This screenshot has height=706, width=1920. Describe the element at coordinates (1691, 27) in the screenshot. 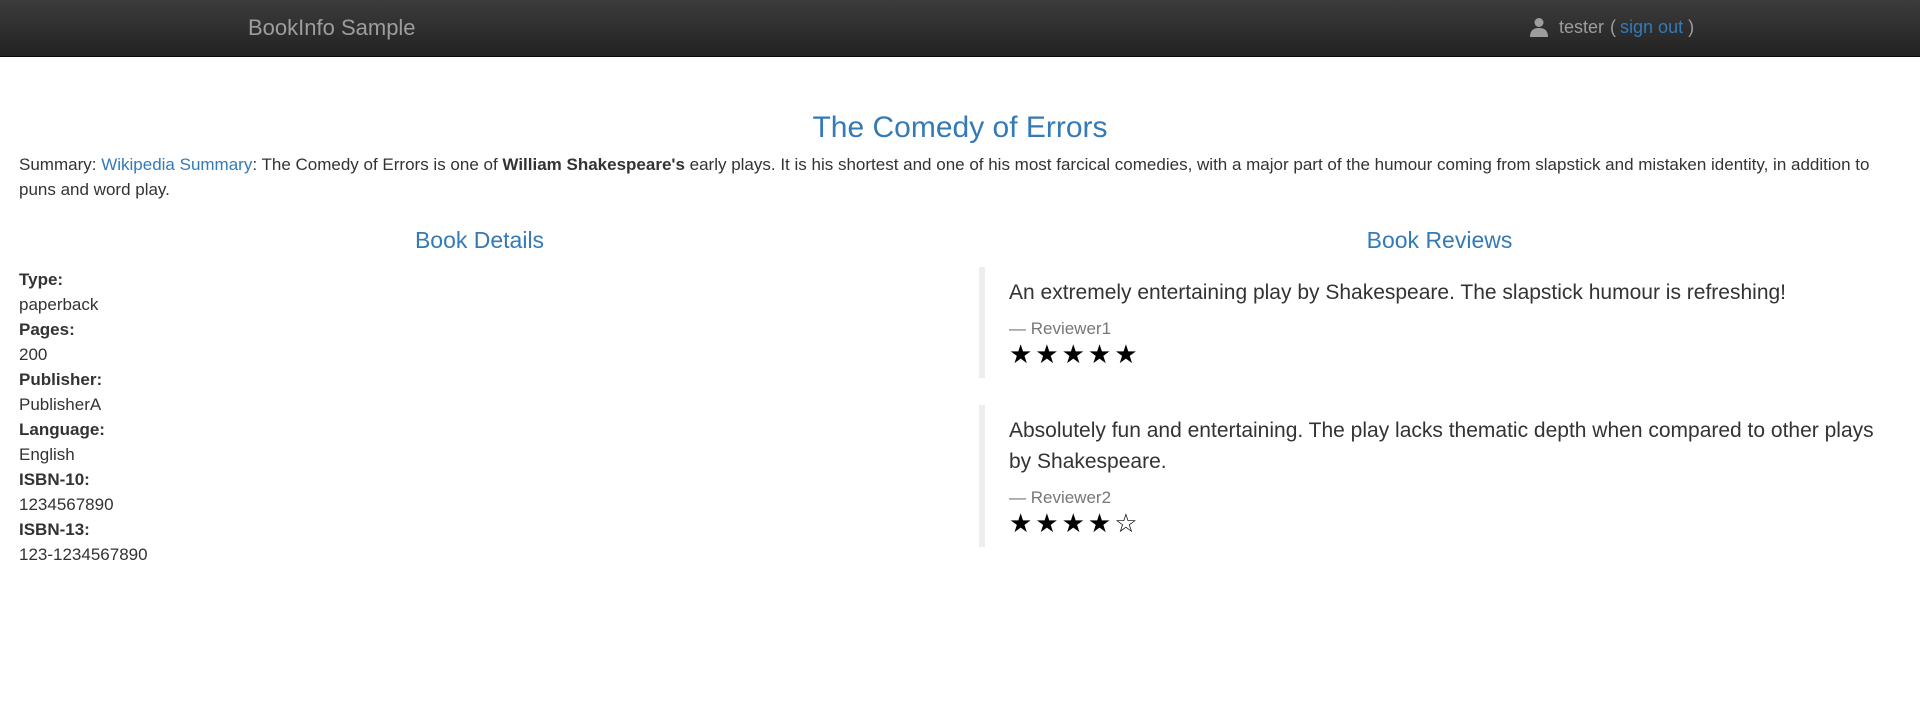

I see `close-paren: )` at that location.